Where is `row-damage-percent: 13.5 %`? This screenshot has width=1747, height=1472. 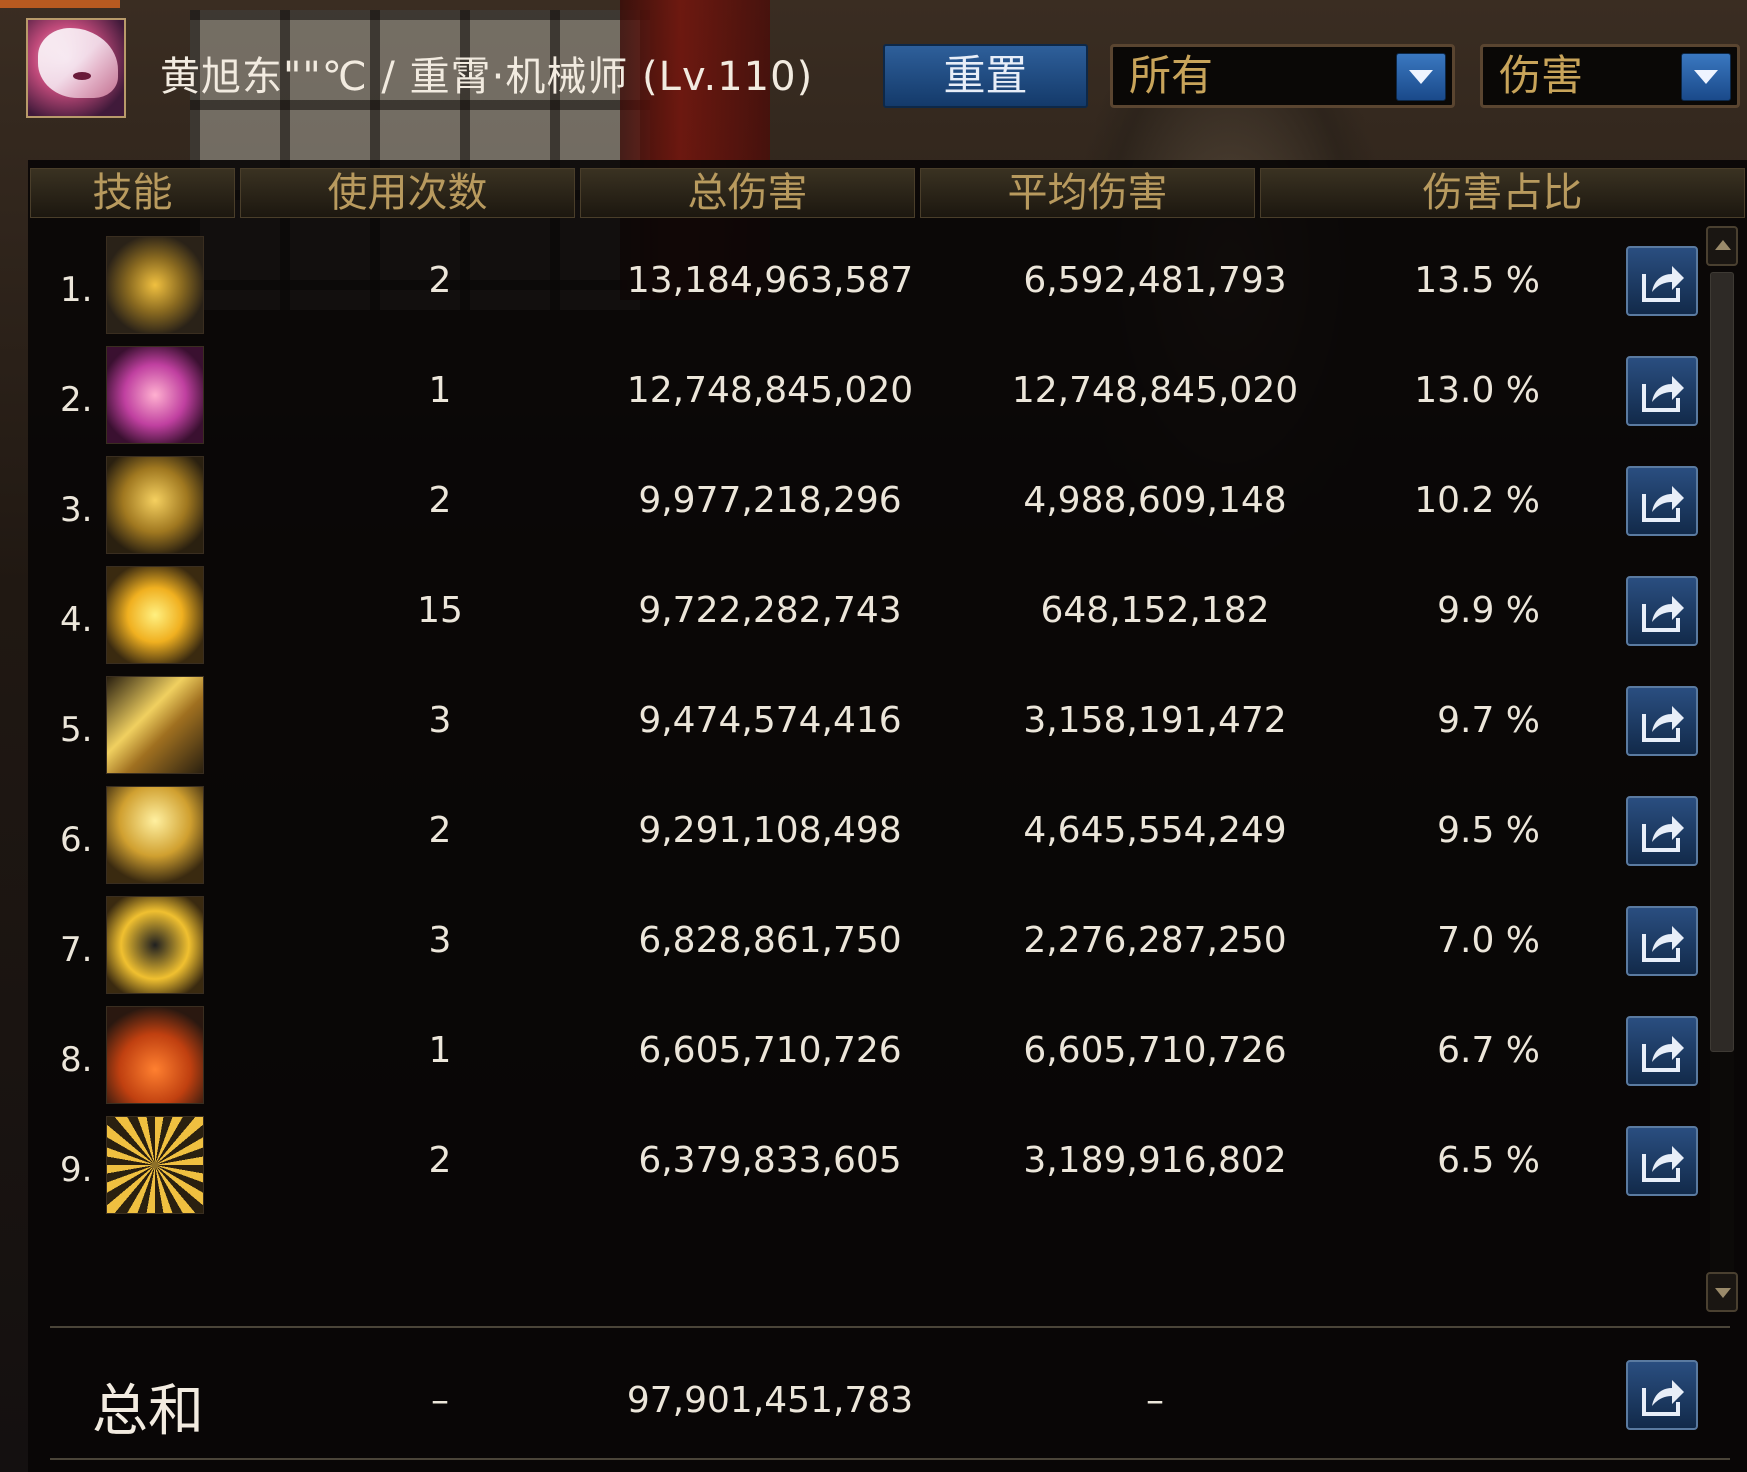 row-damage-percent: 13.5 % is located at coordinates (1477, 280).